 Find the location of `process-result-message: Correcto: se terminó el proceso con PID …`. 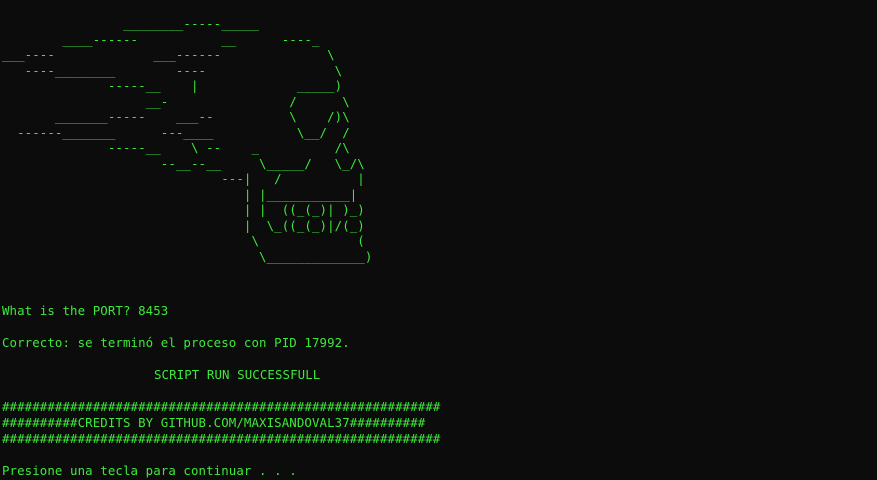

process-result-message: Correcto: se terminó el proceso con PID … is located at coordinates (176, 342).